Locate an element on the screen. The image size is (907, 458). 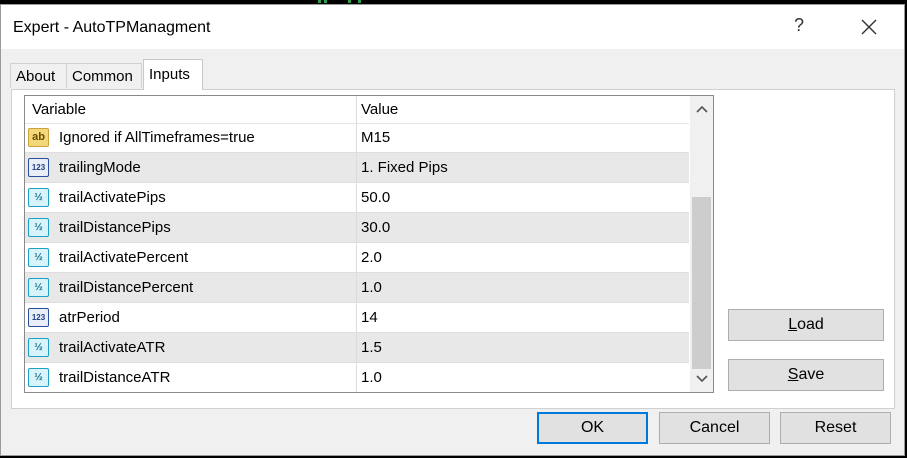
variable-name: trailingMode is located at coordinates (100, 167).